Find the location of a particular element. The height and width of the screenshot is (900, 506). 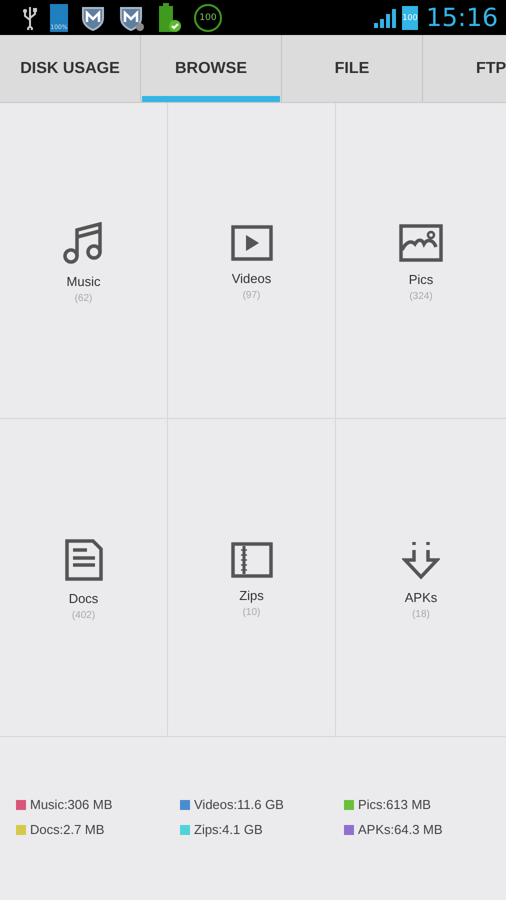

item-count: (62) is located at coordinates (83, 298).